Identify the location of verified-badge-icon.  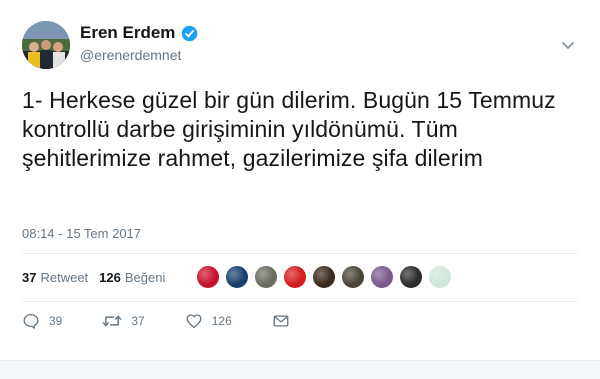
(190, 33).